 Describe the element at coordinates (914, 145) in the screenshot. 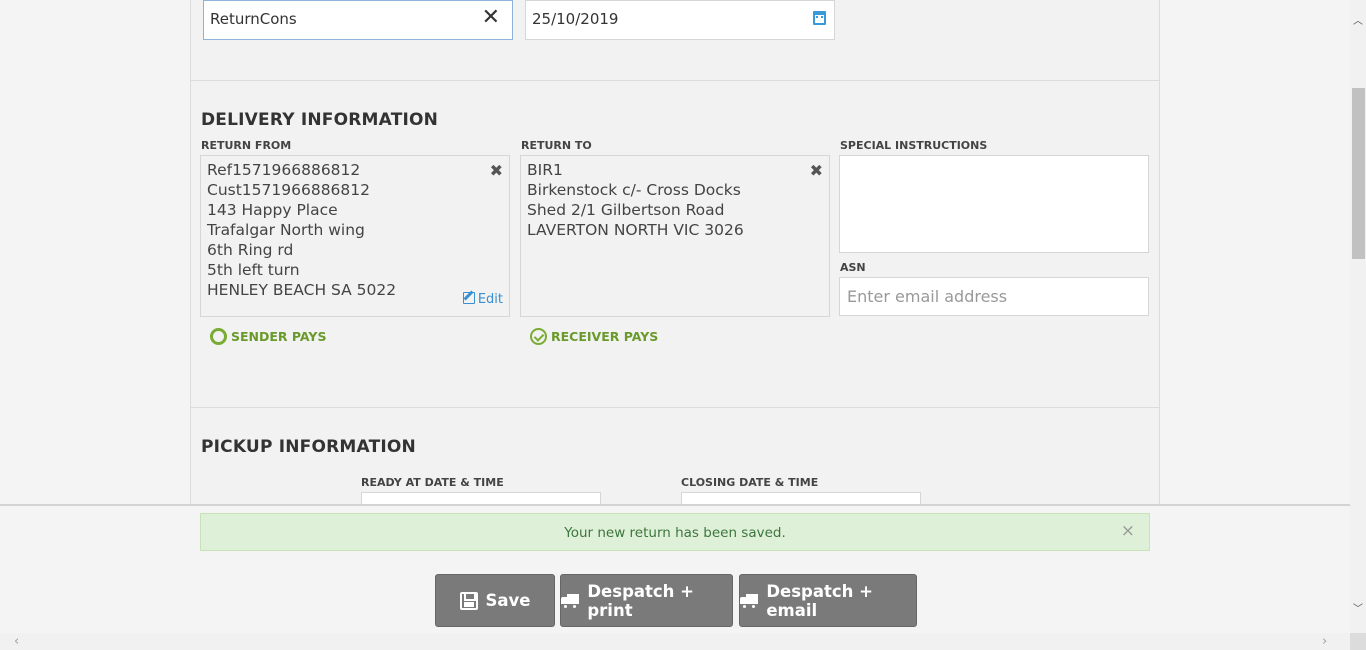

I see `special-instructions-label: SPECIAL INSTRUCTIONS` at that location.